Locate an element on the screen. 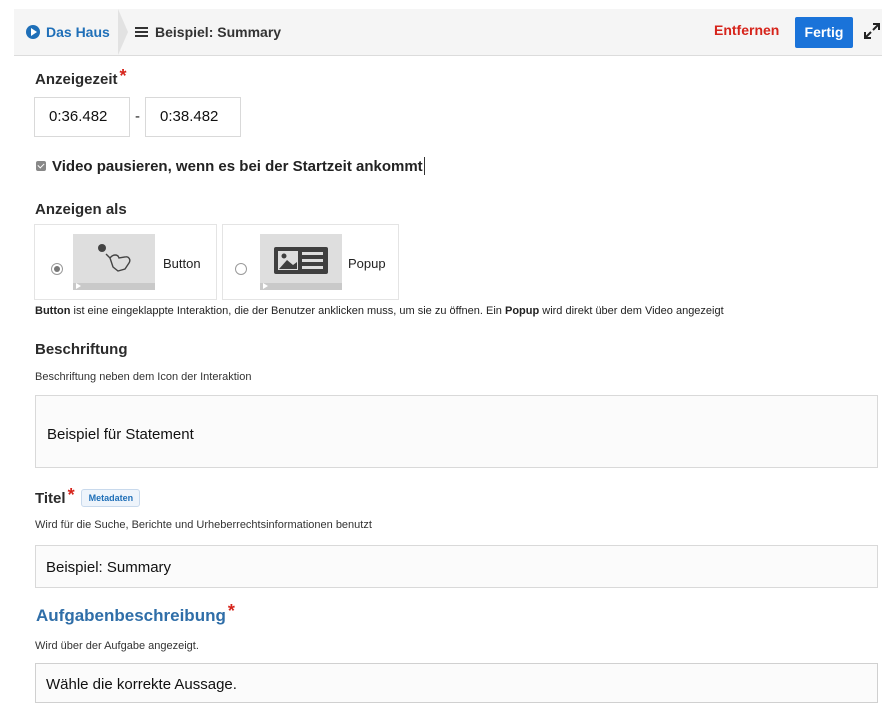 This screenshot has height=703, width=882. breadcrumb-current-label: Beispiel: Summary is located at coordinates (218, 32).